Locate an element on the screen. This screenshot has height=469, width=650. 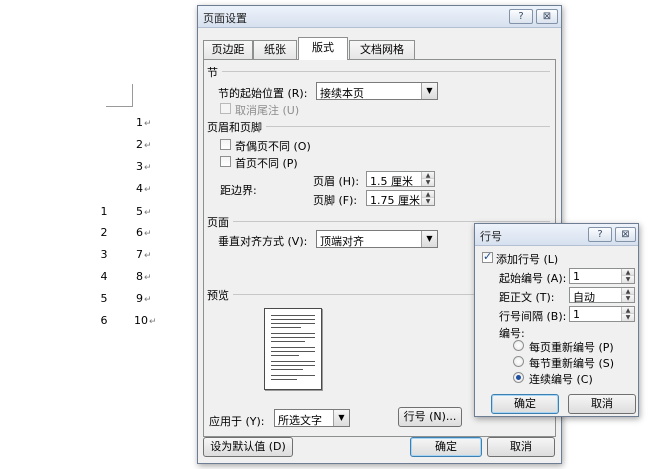
footer-distance-label: 页脚 (F): is located at coordinates (335, 200).